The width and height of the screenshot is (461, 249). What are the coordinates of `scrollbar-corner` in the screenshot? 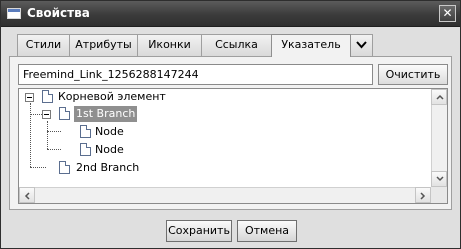 It's located at (439, 195).